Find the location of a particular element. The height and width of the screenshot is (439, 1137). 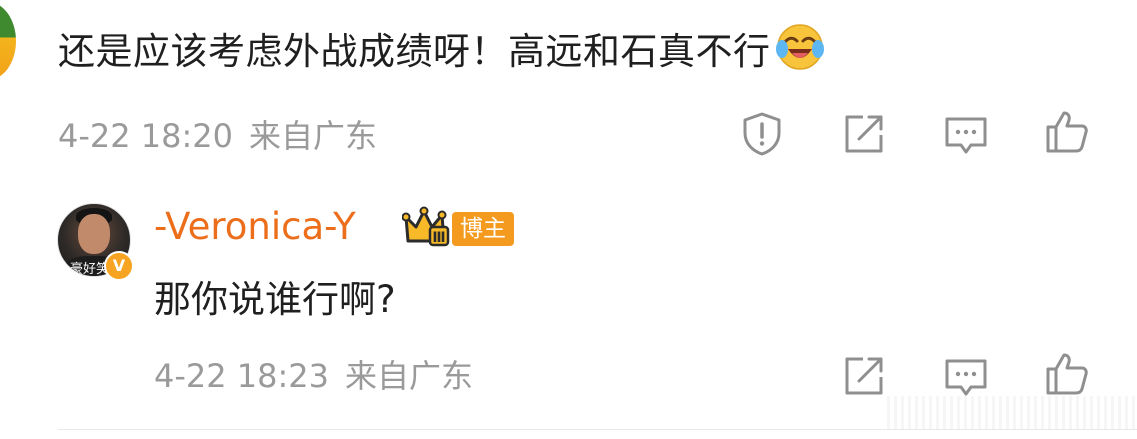

divider is located at coordinates (597, 429).